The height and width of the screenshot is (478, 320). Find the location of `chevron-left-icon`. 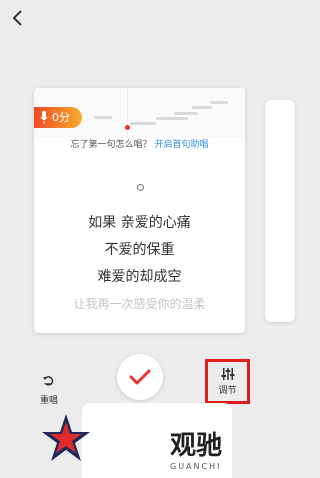

chevron-left-icon is located at coordinates (17, 18).